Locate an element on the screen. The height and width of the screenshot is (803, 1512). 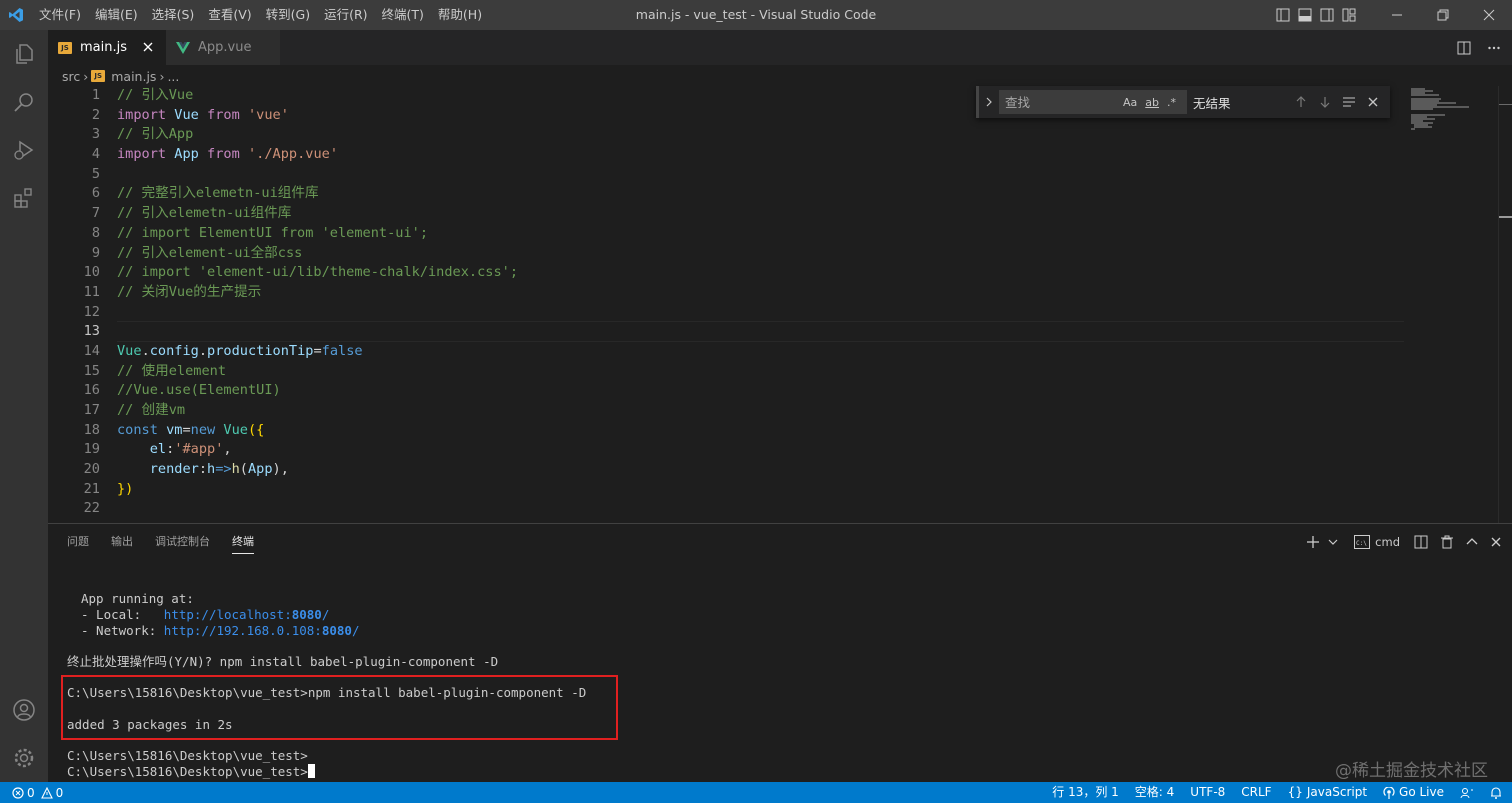
minimap is located at coordinates (1453, 304).